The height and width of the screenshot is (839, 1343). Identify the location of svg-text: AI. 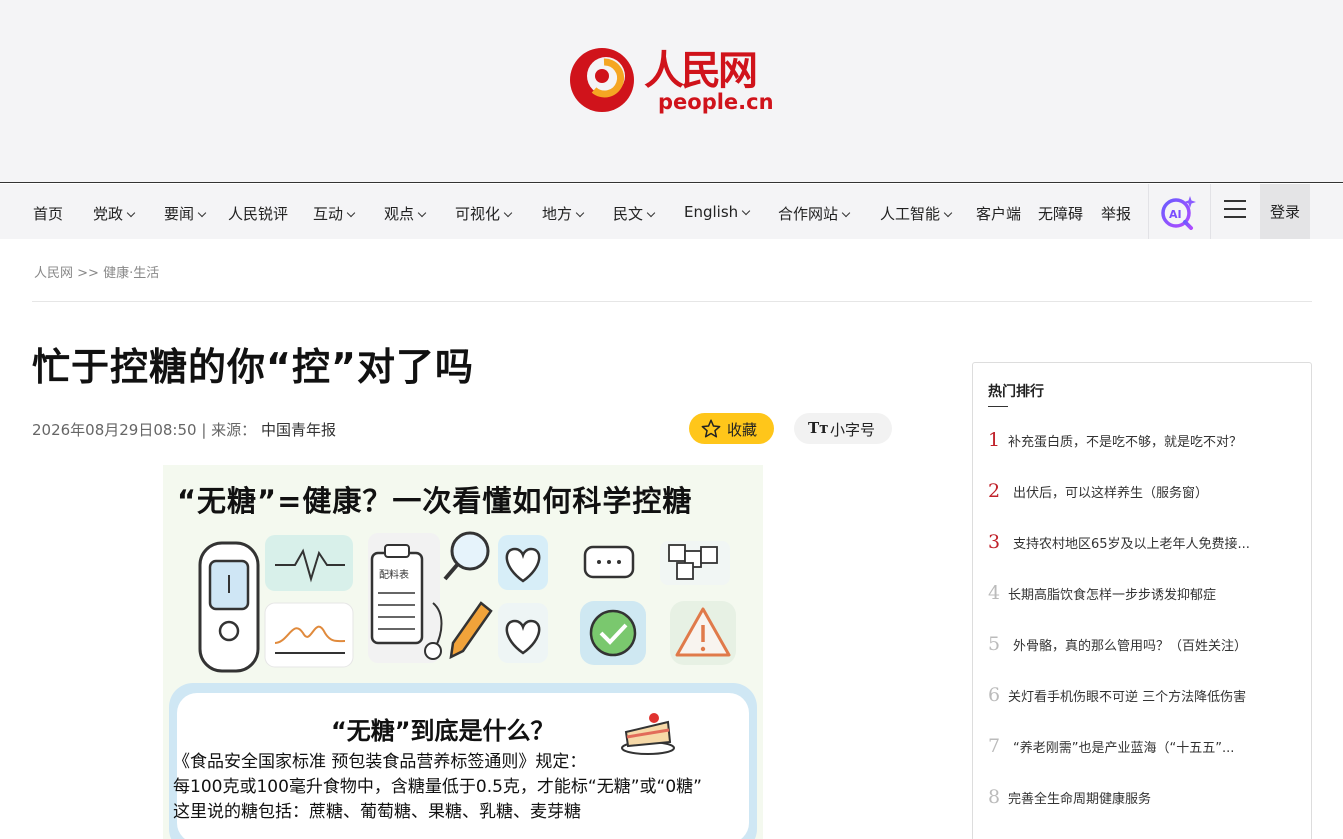
(1175, 214).